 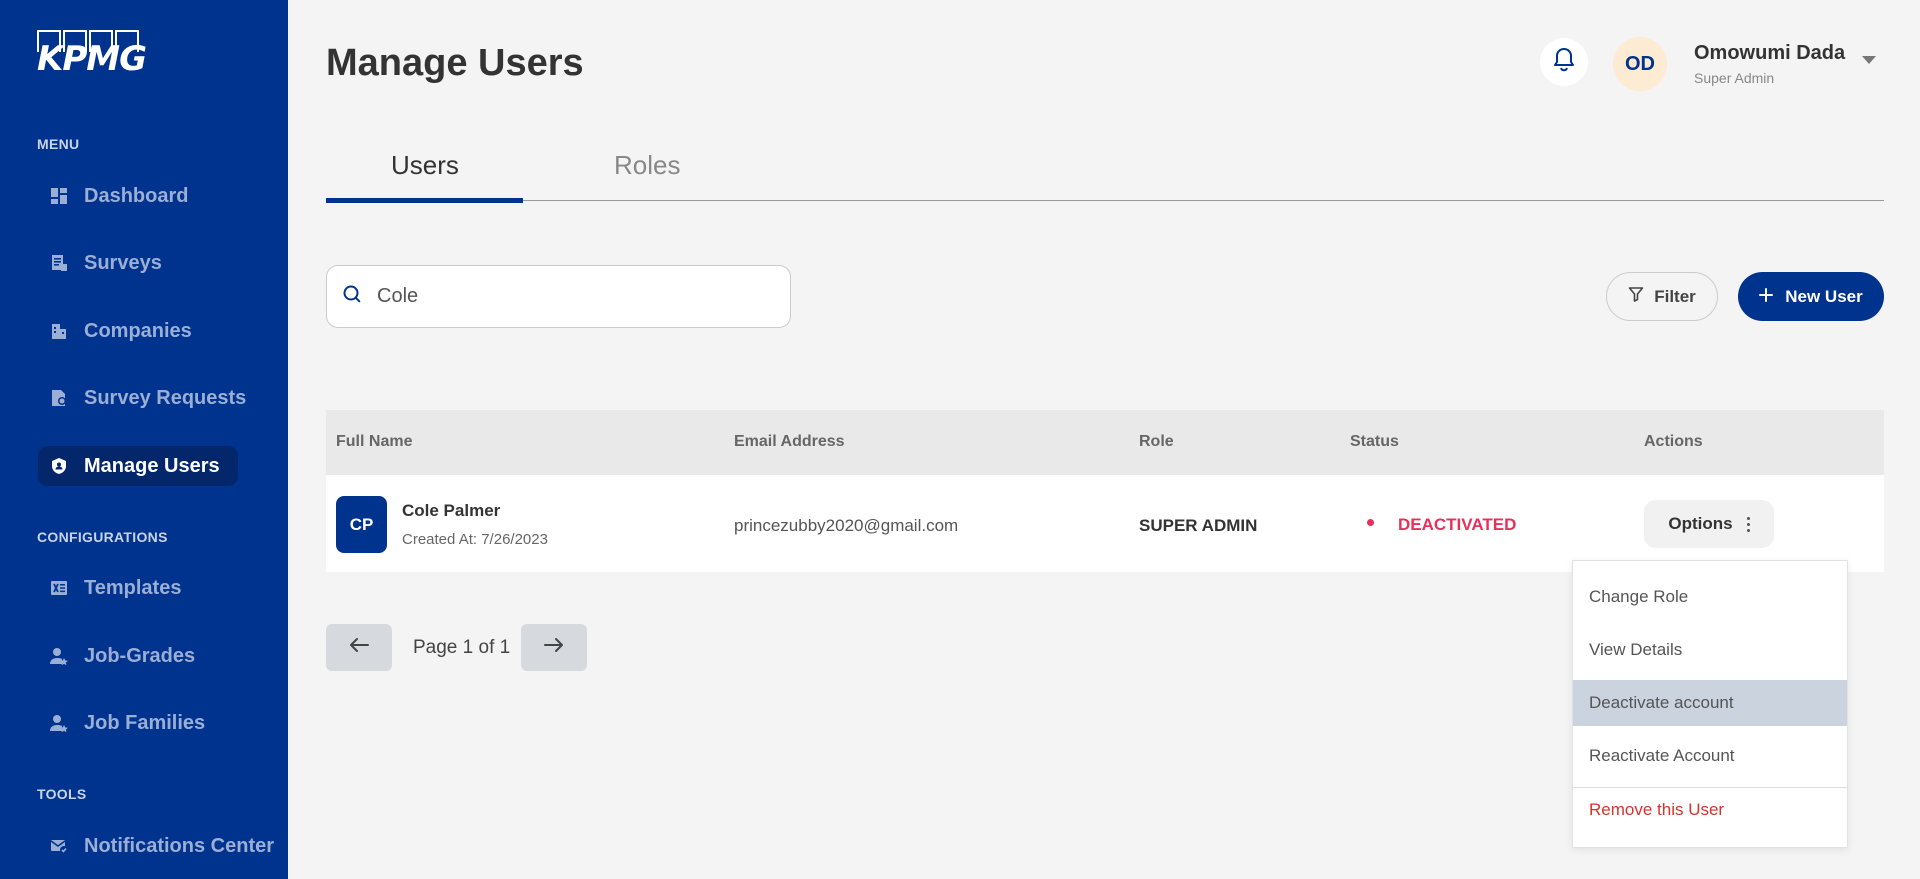 I want to click on chevron-down-icon, so click(x=1869, y=60).